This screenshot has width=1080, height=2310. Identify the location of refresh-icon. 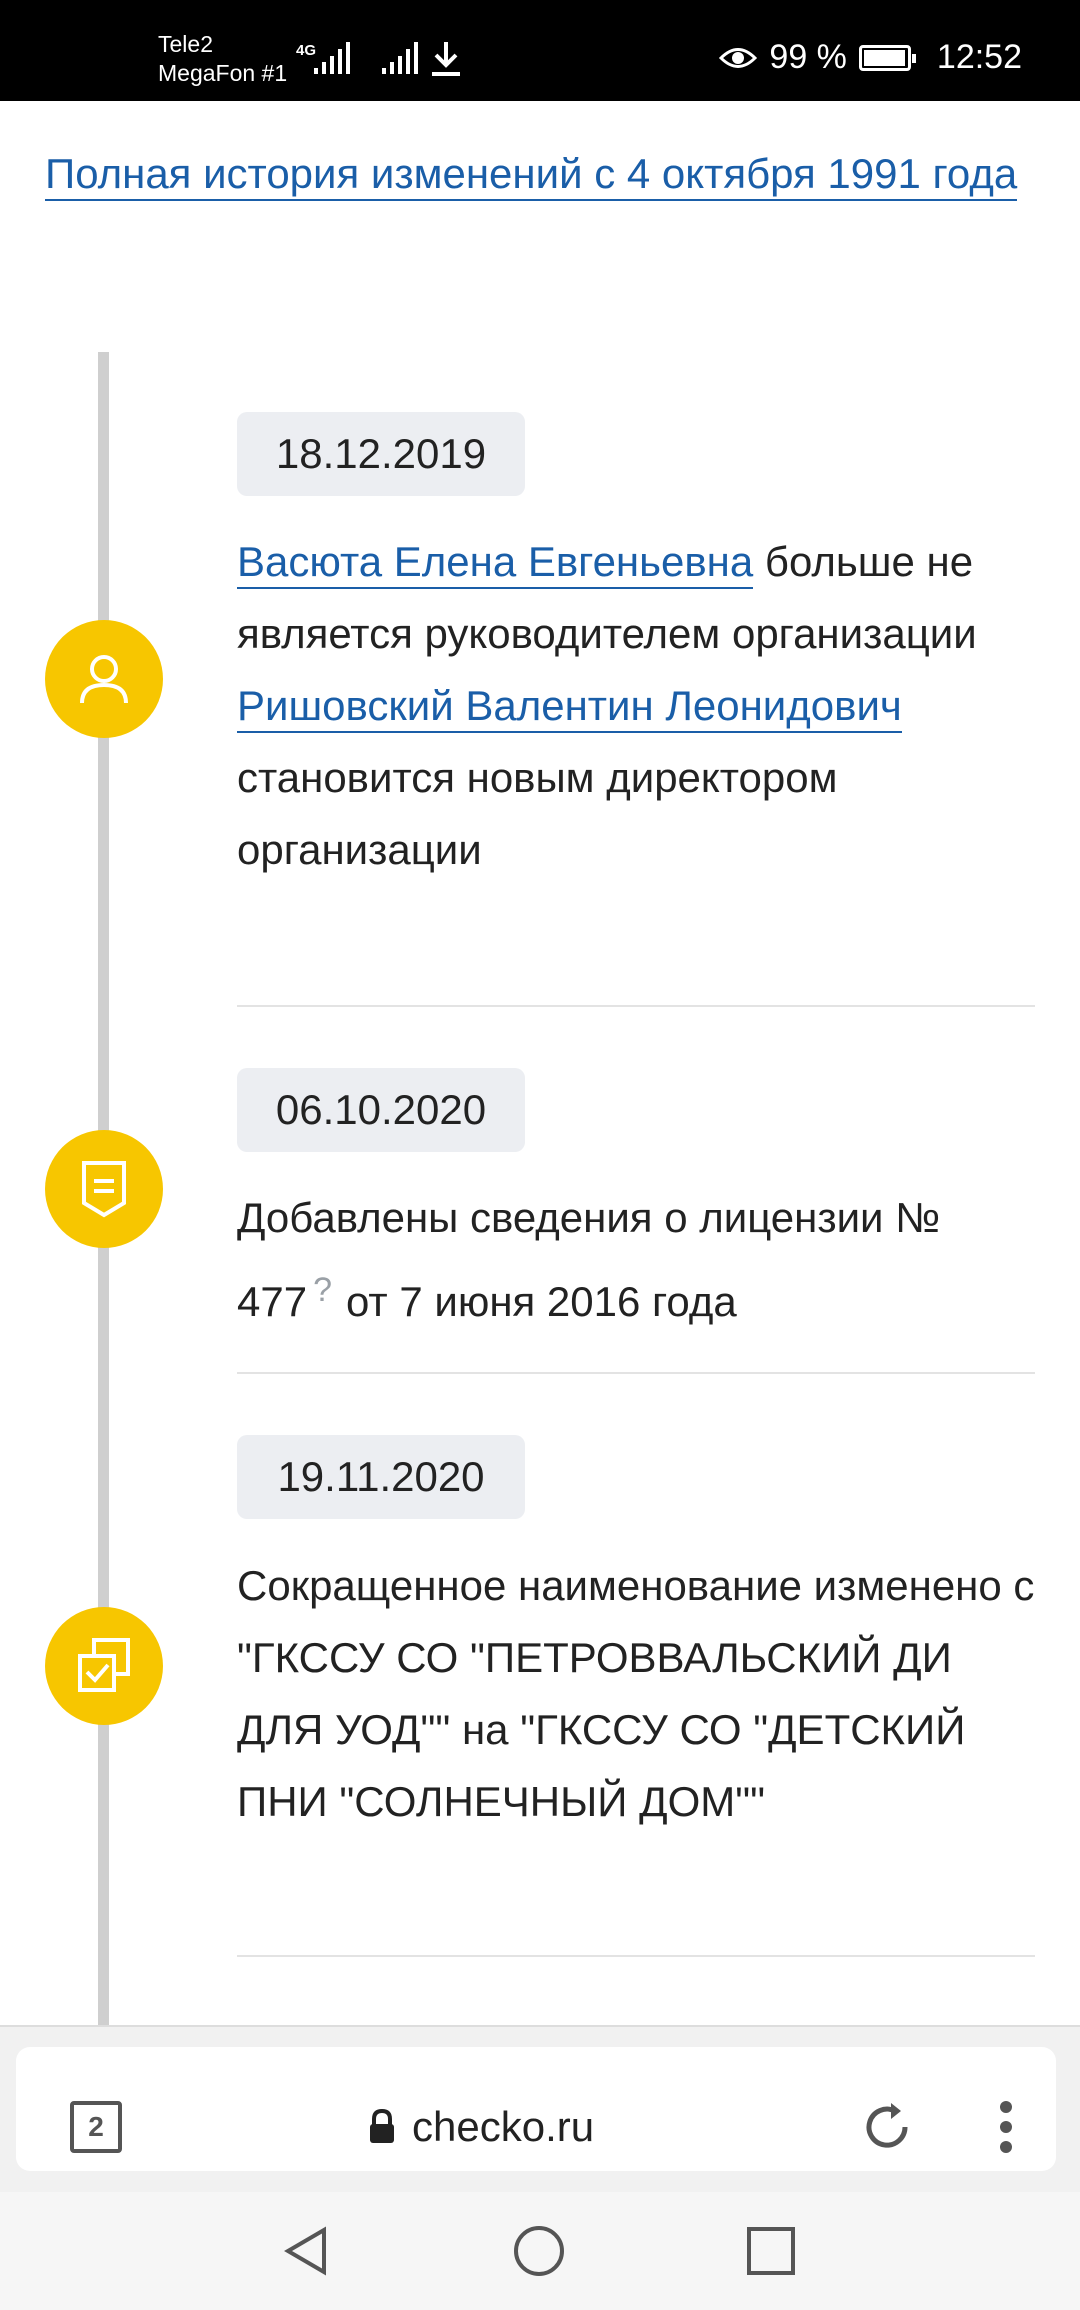
(887, 2127).